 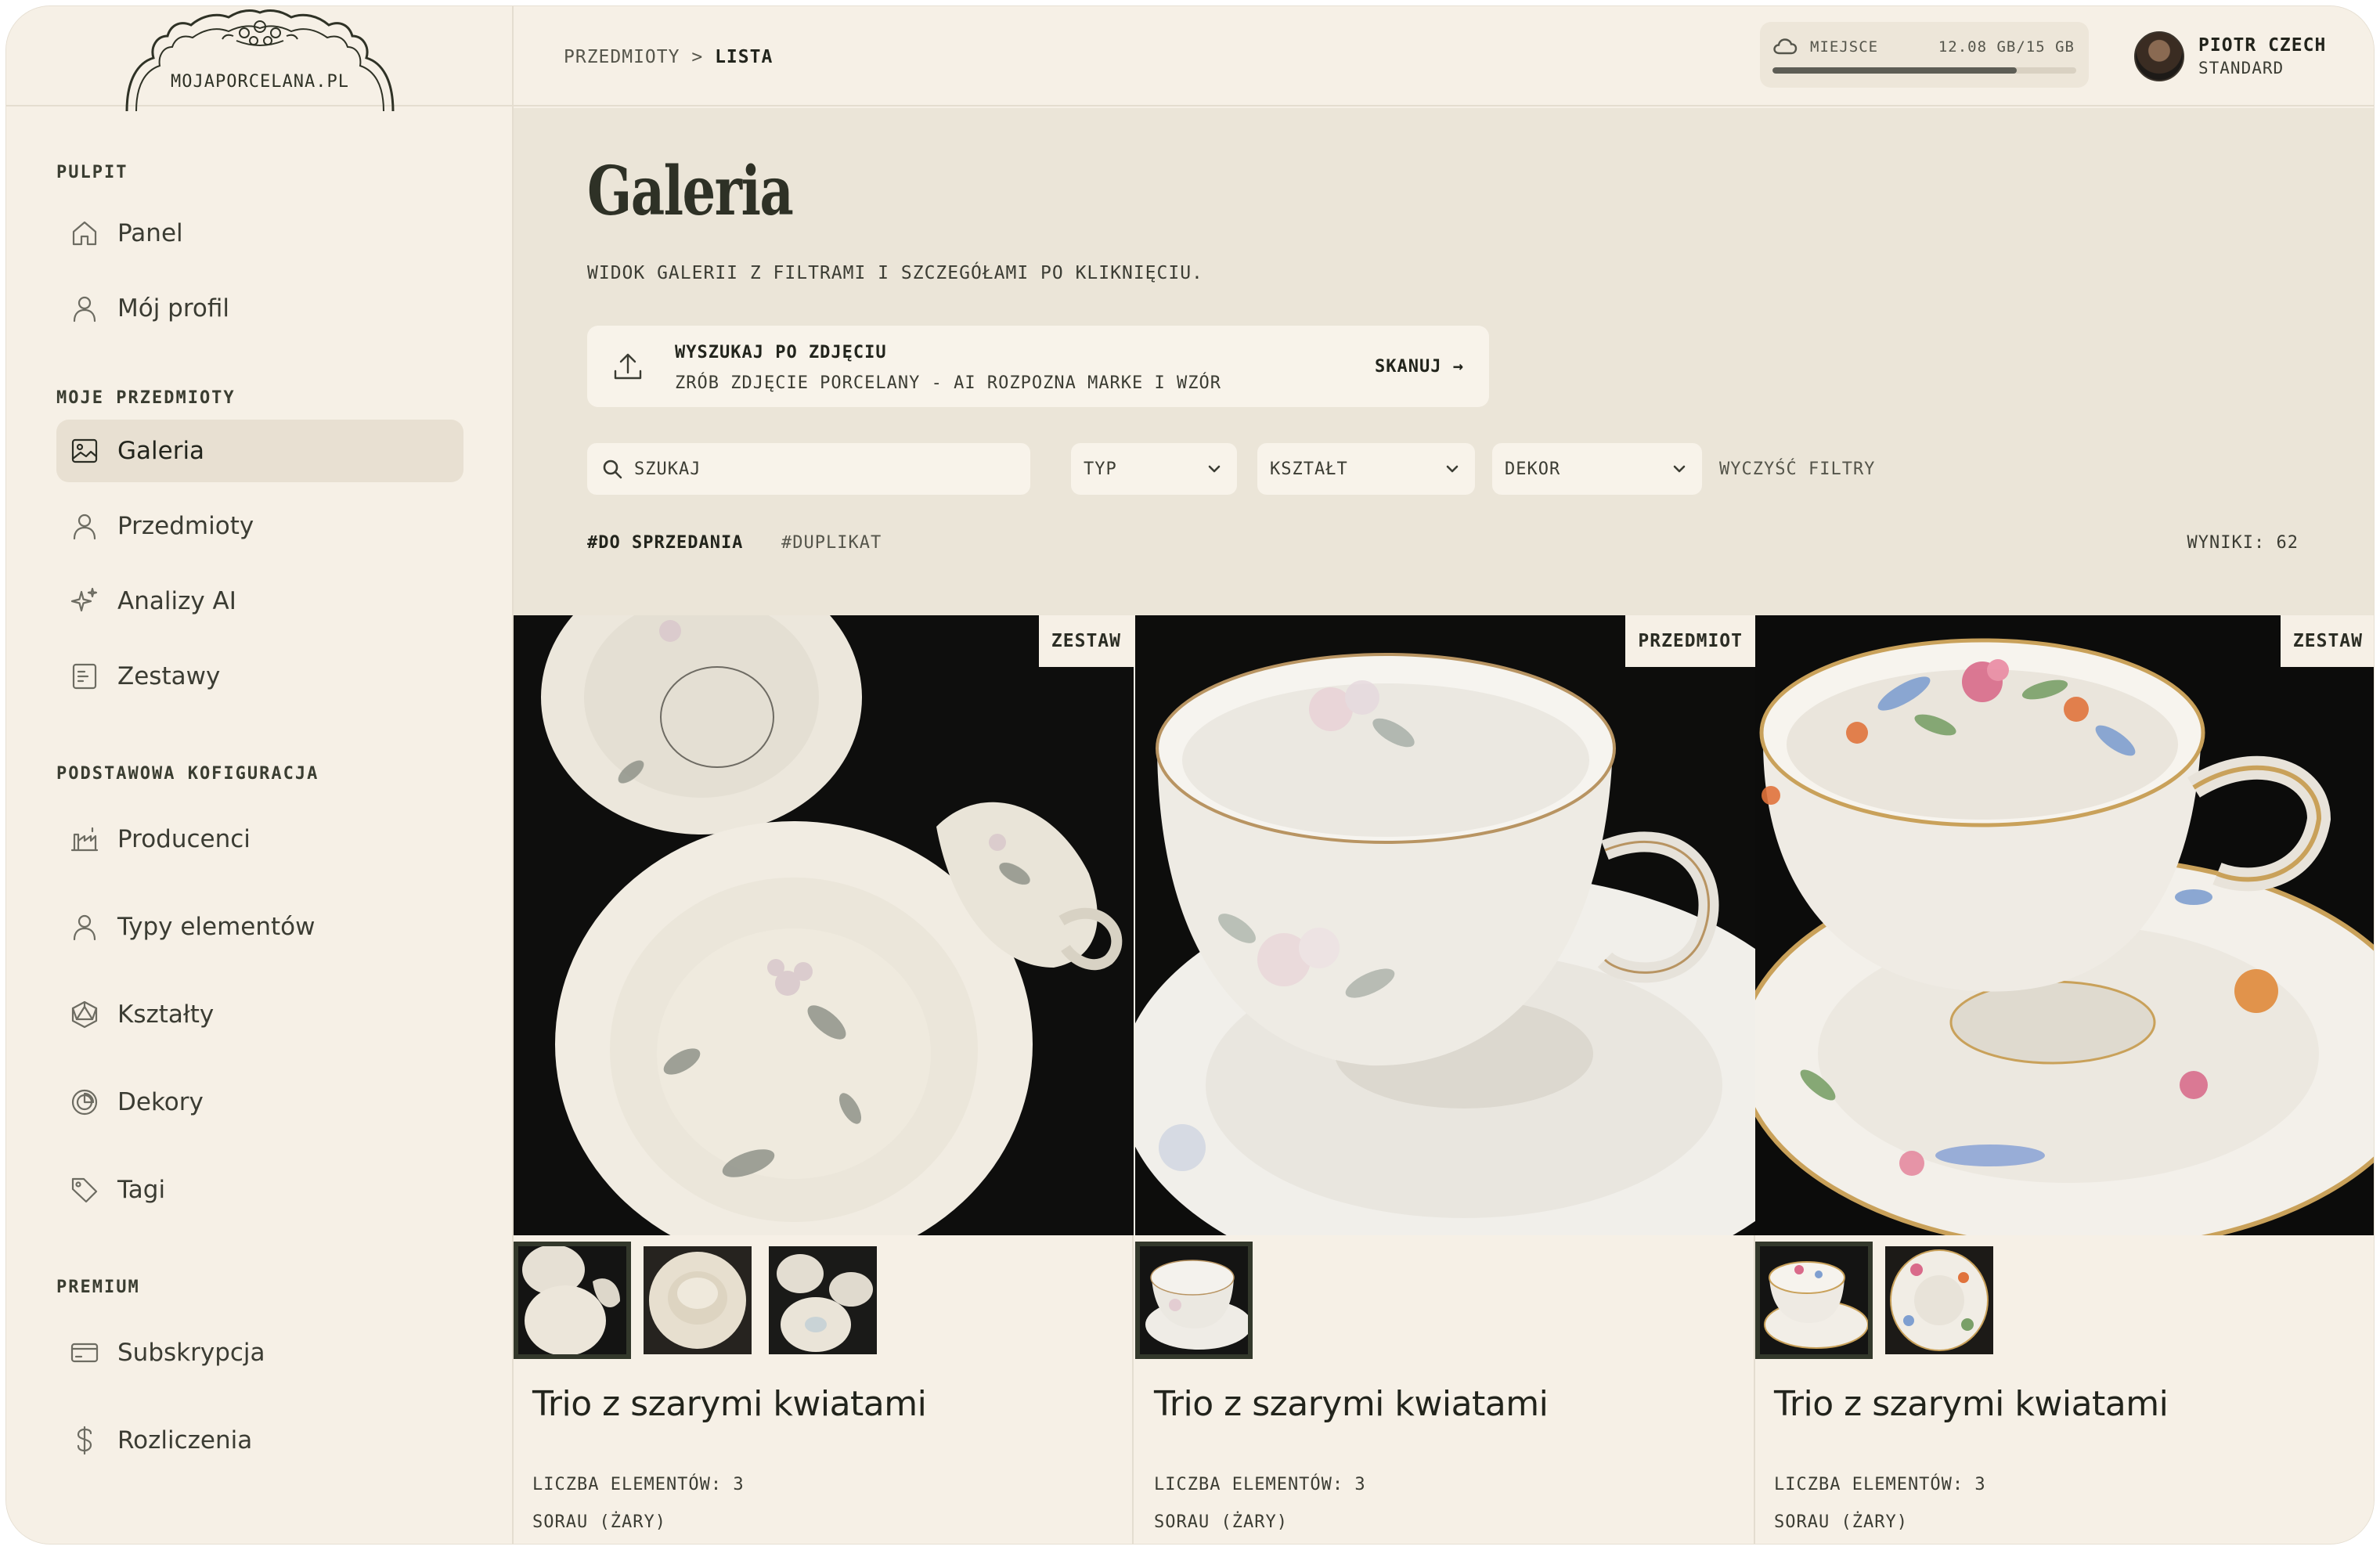 What do you see at coordinates (1419, 367) in the screenshot?
I see `scan-button: SKANUJ →` at bounding box center [1419, 367].